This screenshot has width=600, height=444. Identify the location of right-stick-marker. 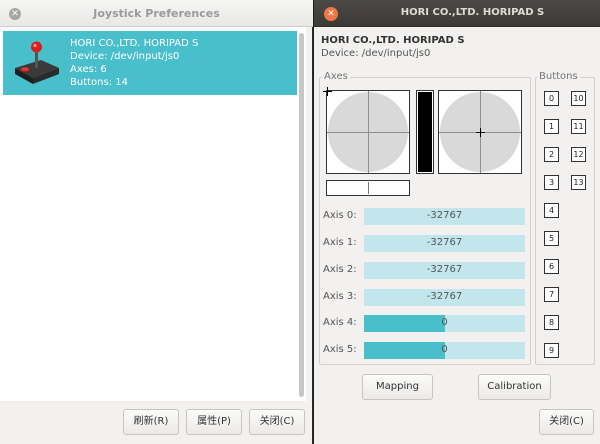
(480, 132).